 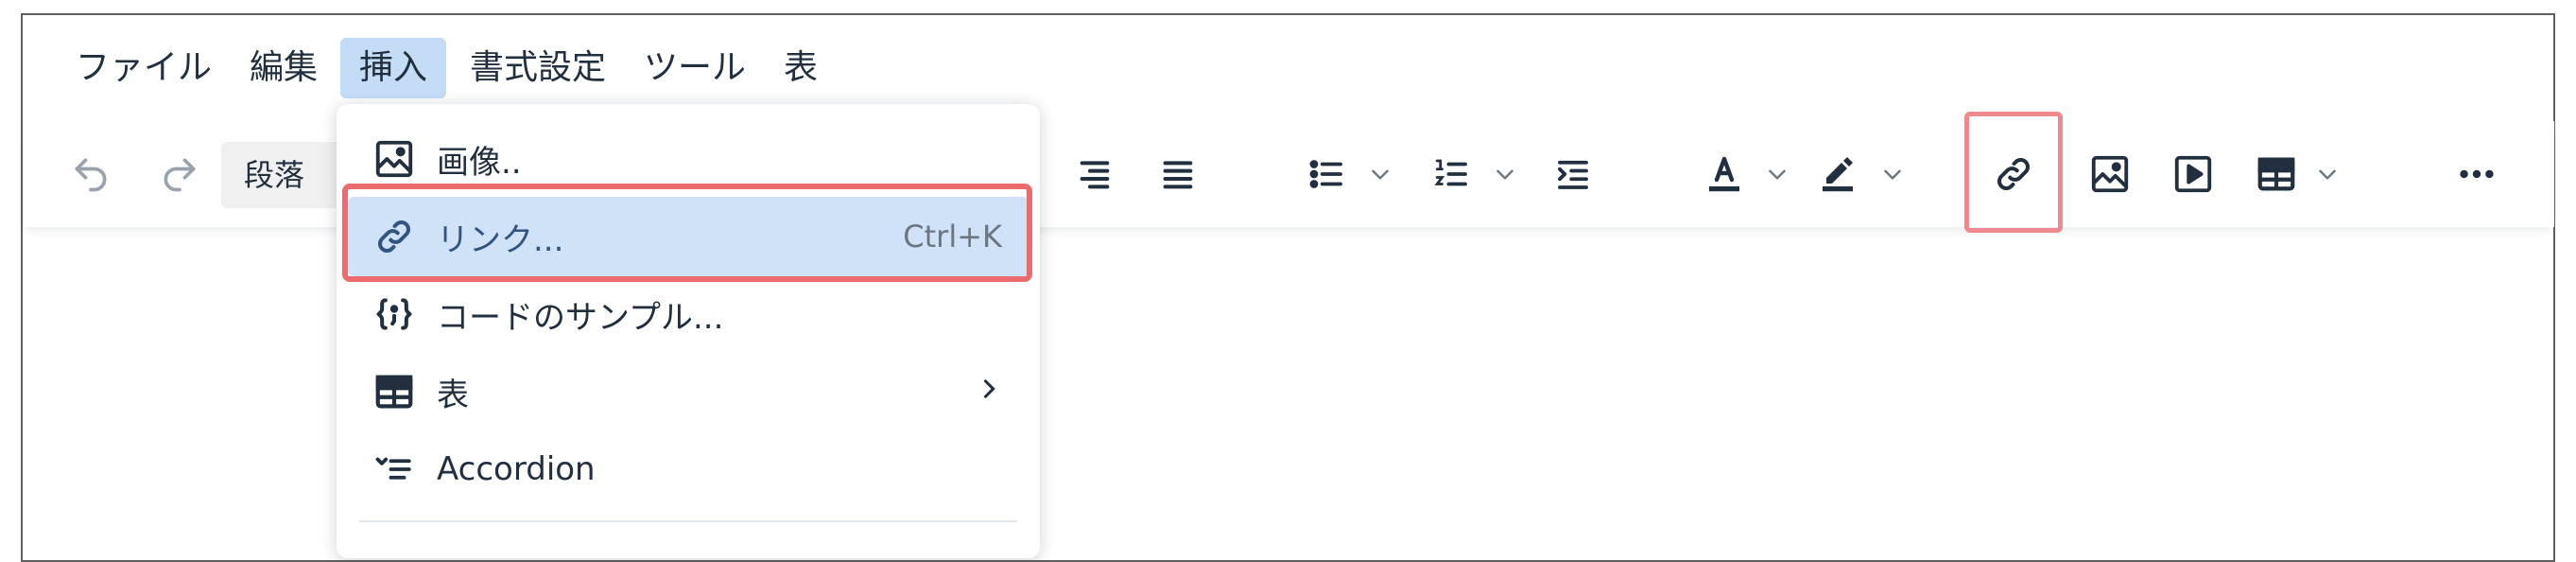 I want to click on menu-file: ファイル, so click(x=143, y=68).